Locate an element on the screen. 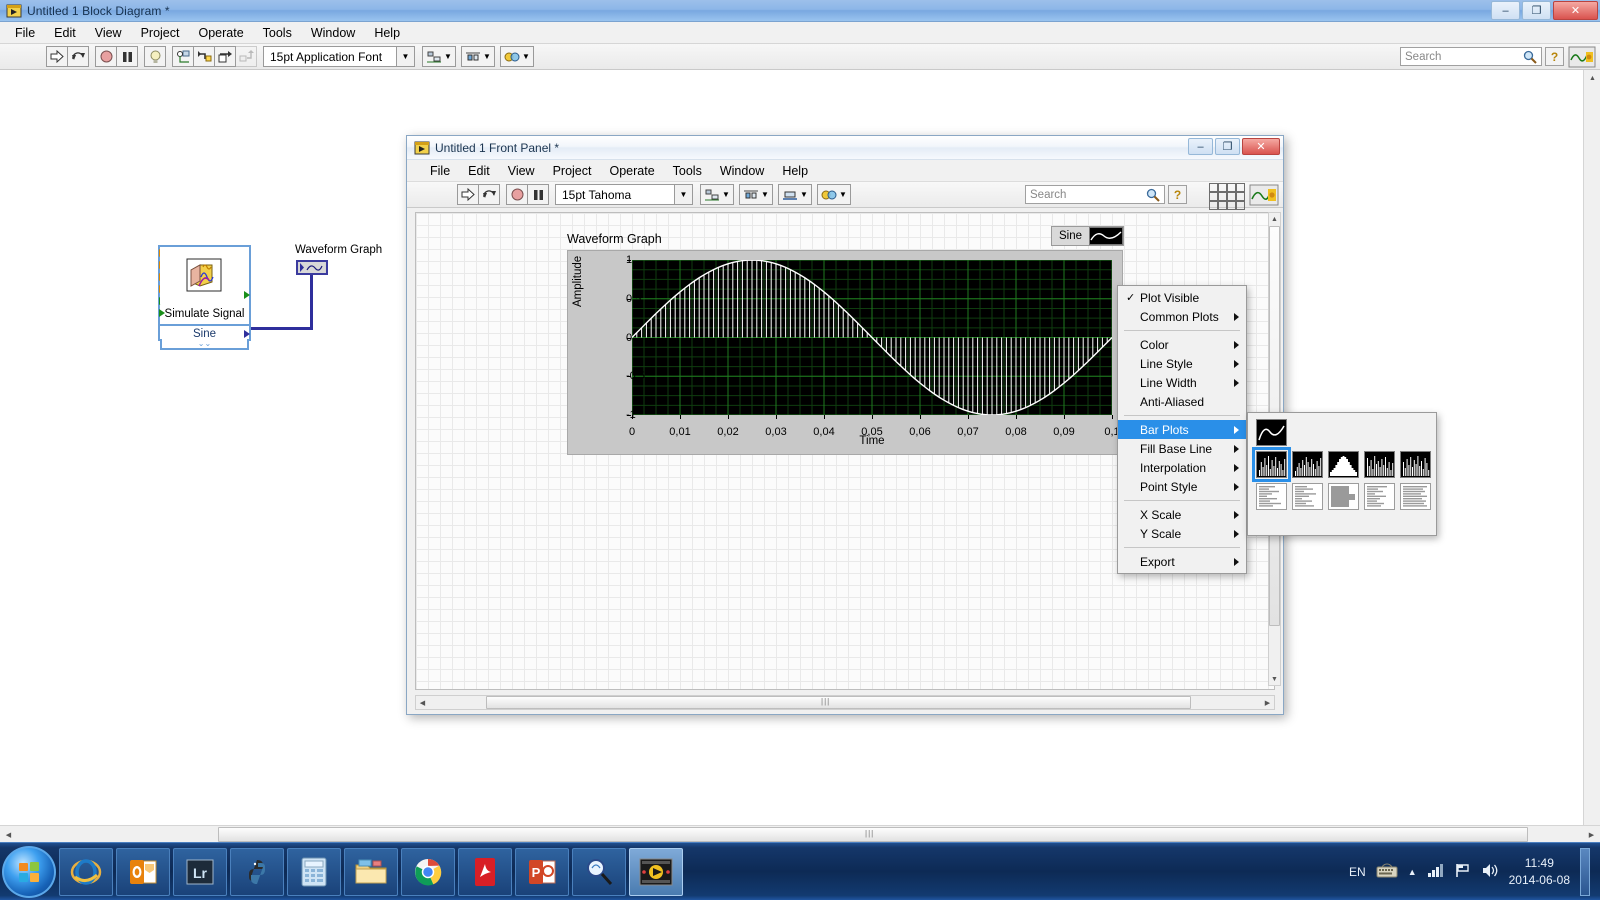 The width and height of the screenshot is (1600, 900). reorder-button: ▼ is located at coordinates (517, 56).